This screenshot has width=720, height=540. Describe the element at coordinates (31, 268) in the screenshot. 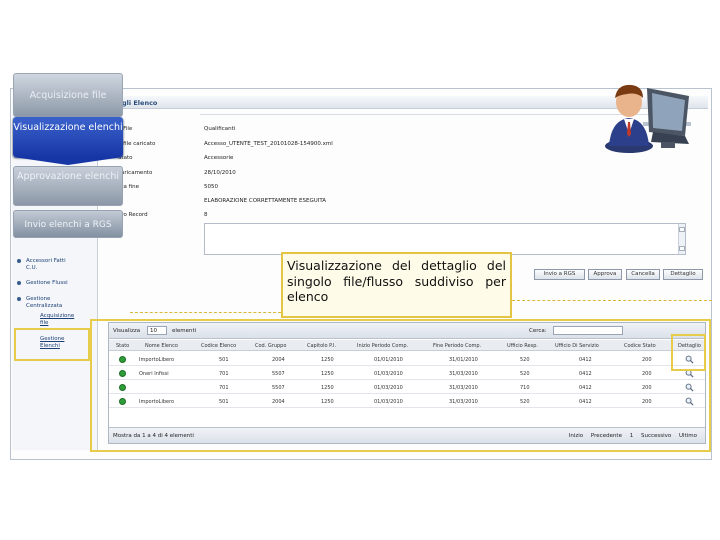

I see `sidebar-item-cu: C.U.` at that location.